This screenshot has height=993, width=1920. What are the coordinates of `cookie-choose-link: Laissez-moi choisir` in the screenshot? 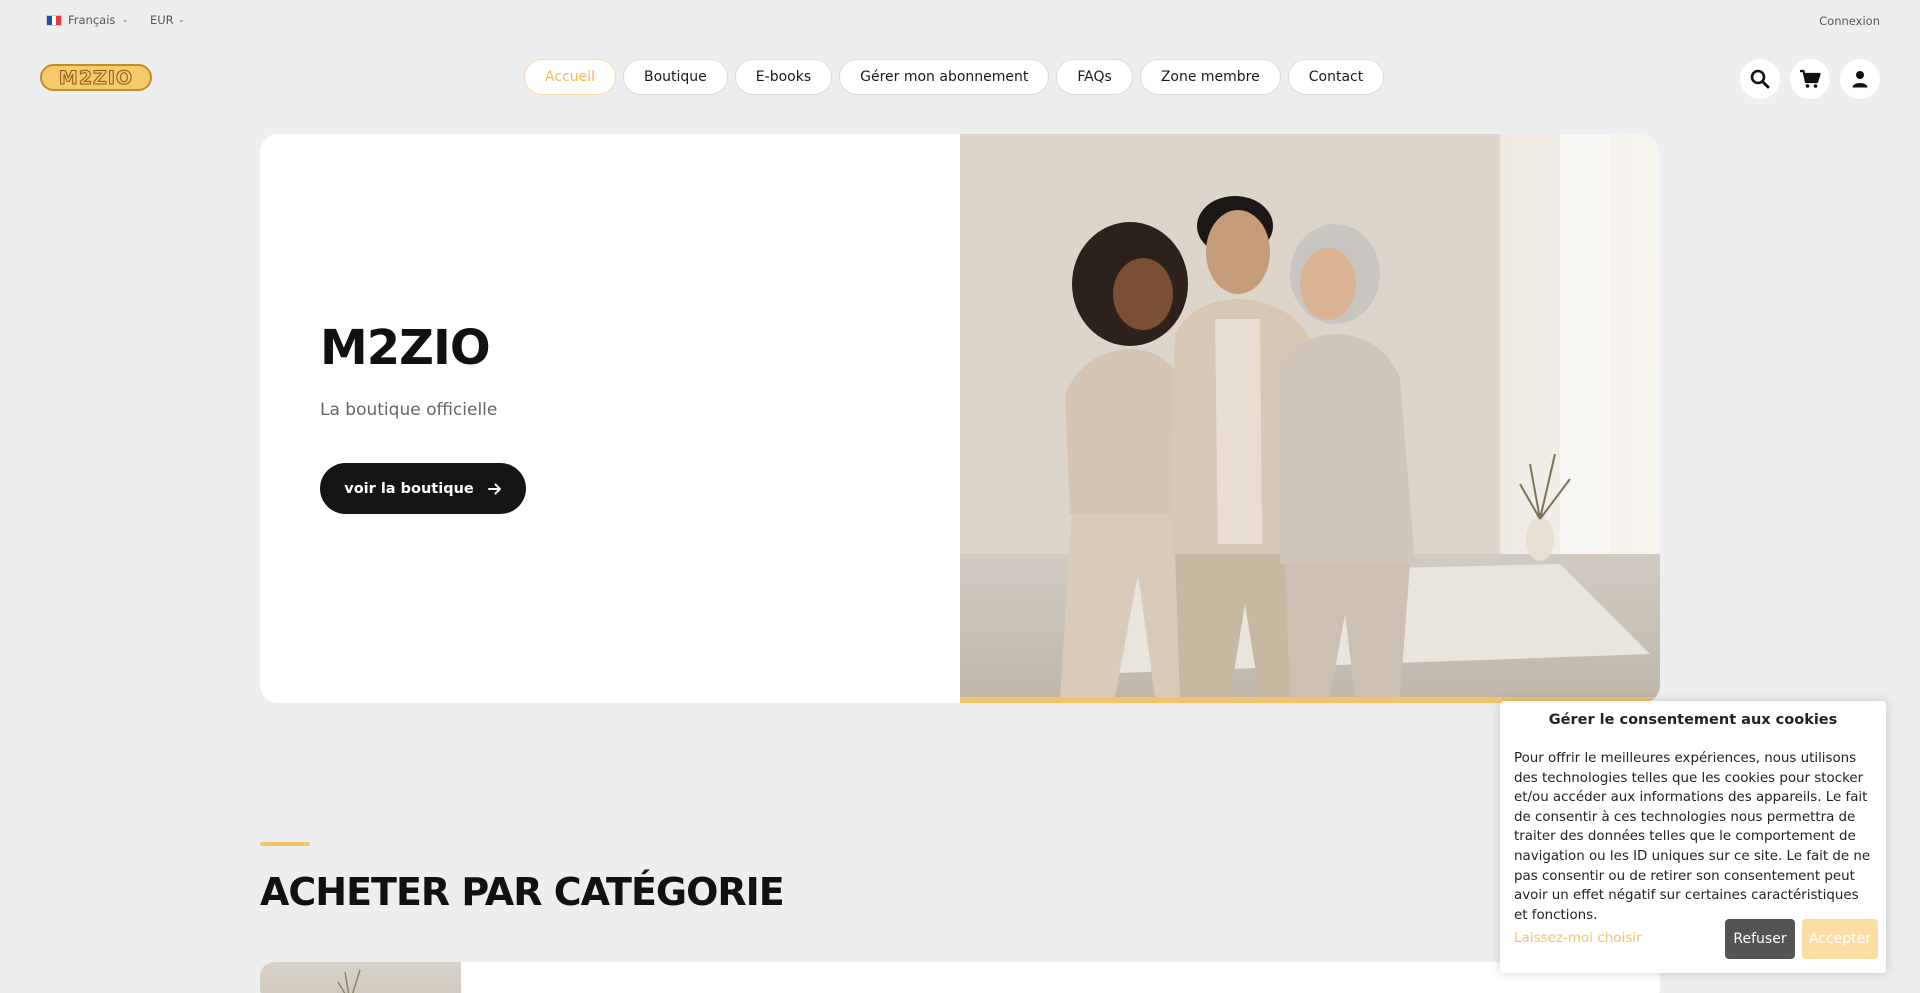 It's located at (1578, 938).